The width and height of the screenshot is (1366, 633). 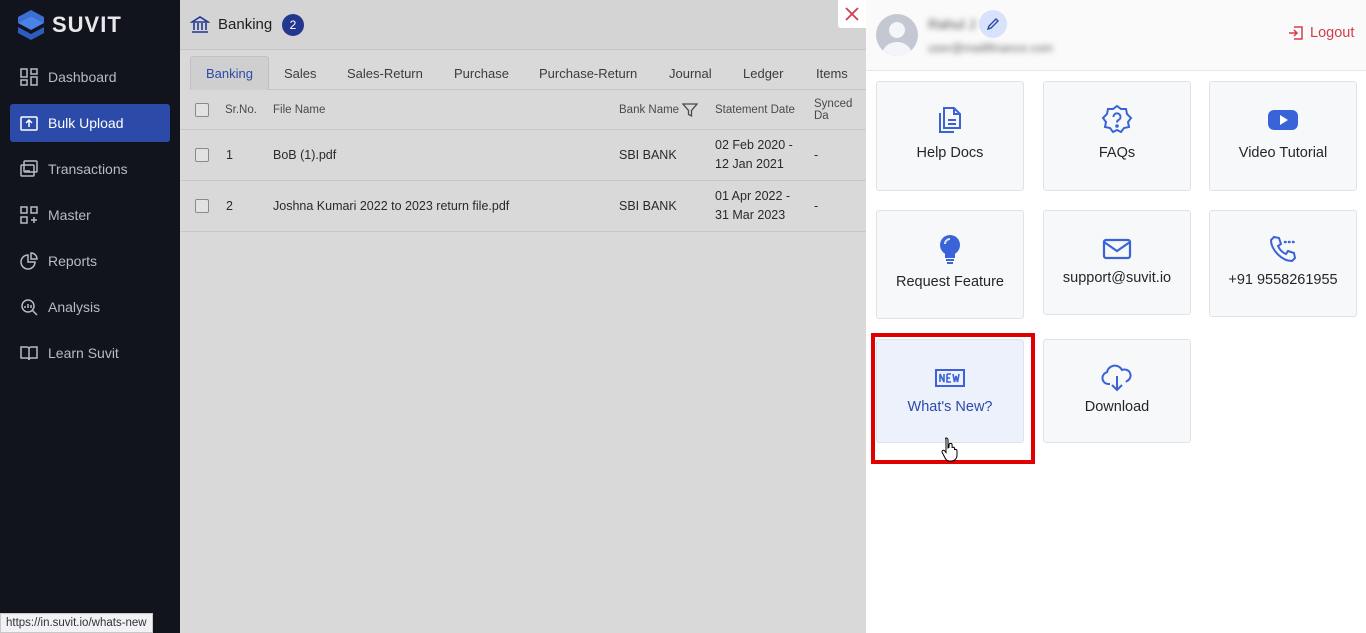 I want to click on youtube-icon, so click(x=1283, y=120).